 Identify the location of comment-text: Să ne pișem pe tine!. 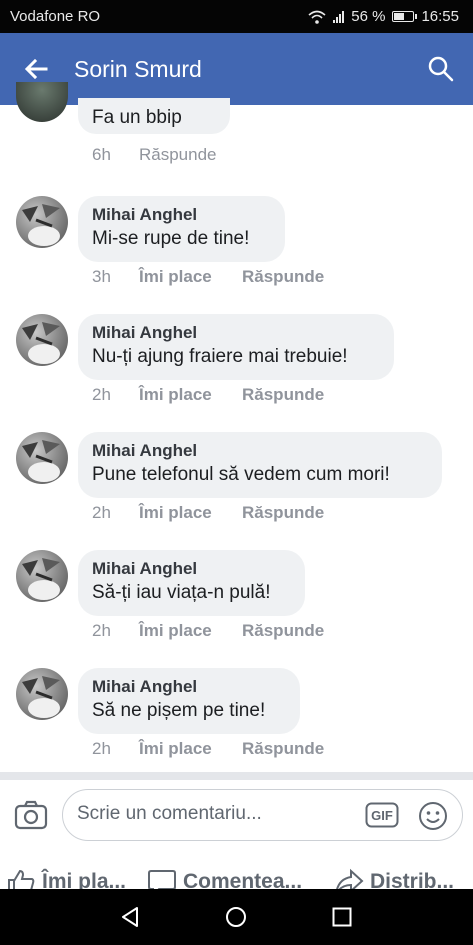
(179, 710).